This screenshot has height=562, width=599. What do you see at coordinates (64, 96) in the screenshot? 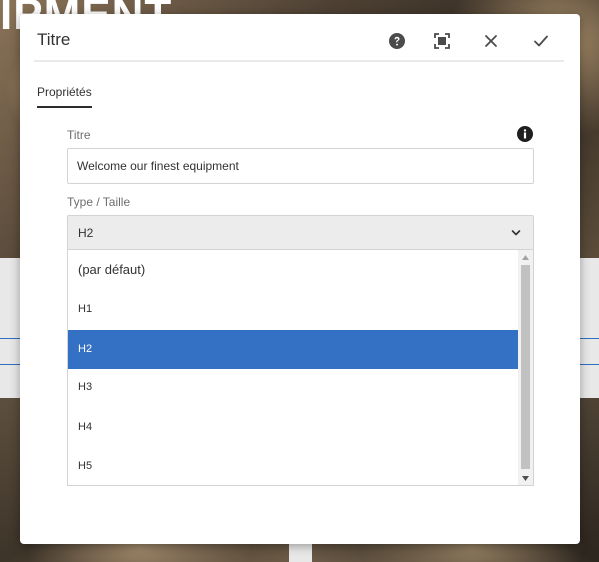
I see `tab-properties: Propriétés` at bounding box center [64, 96].